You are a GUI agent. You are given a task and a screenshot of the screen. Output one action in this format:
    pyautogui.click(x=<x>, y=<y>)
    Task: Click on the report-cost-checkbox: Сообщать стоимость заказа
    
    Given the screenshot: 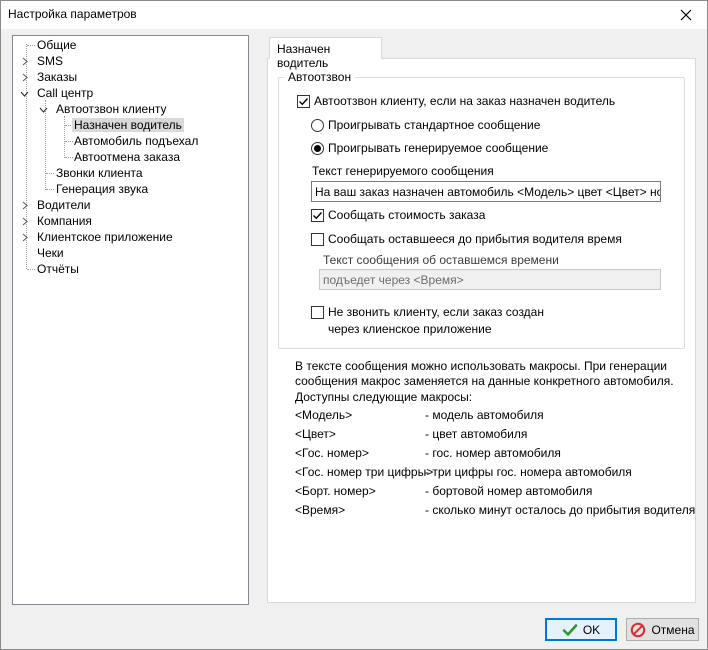 What is the action you would take?
    pyautogui.click(x=398, y=215)
    